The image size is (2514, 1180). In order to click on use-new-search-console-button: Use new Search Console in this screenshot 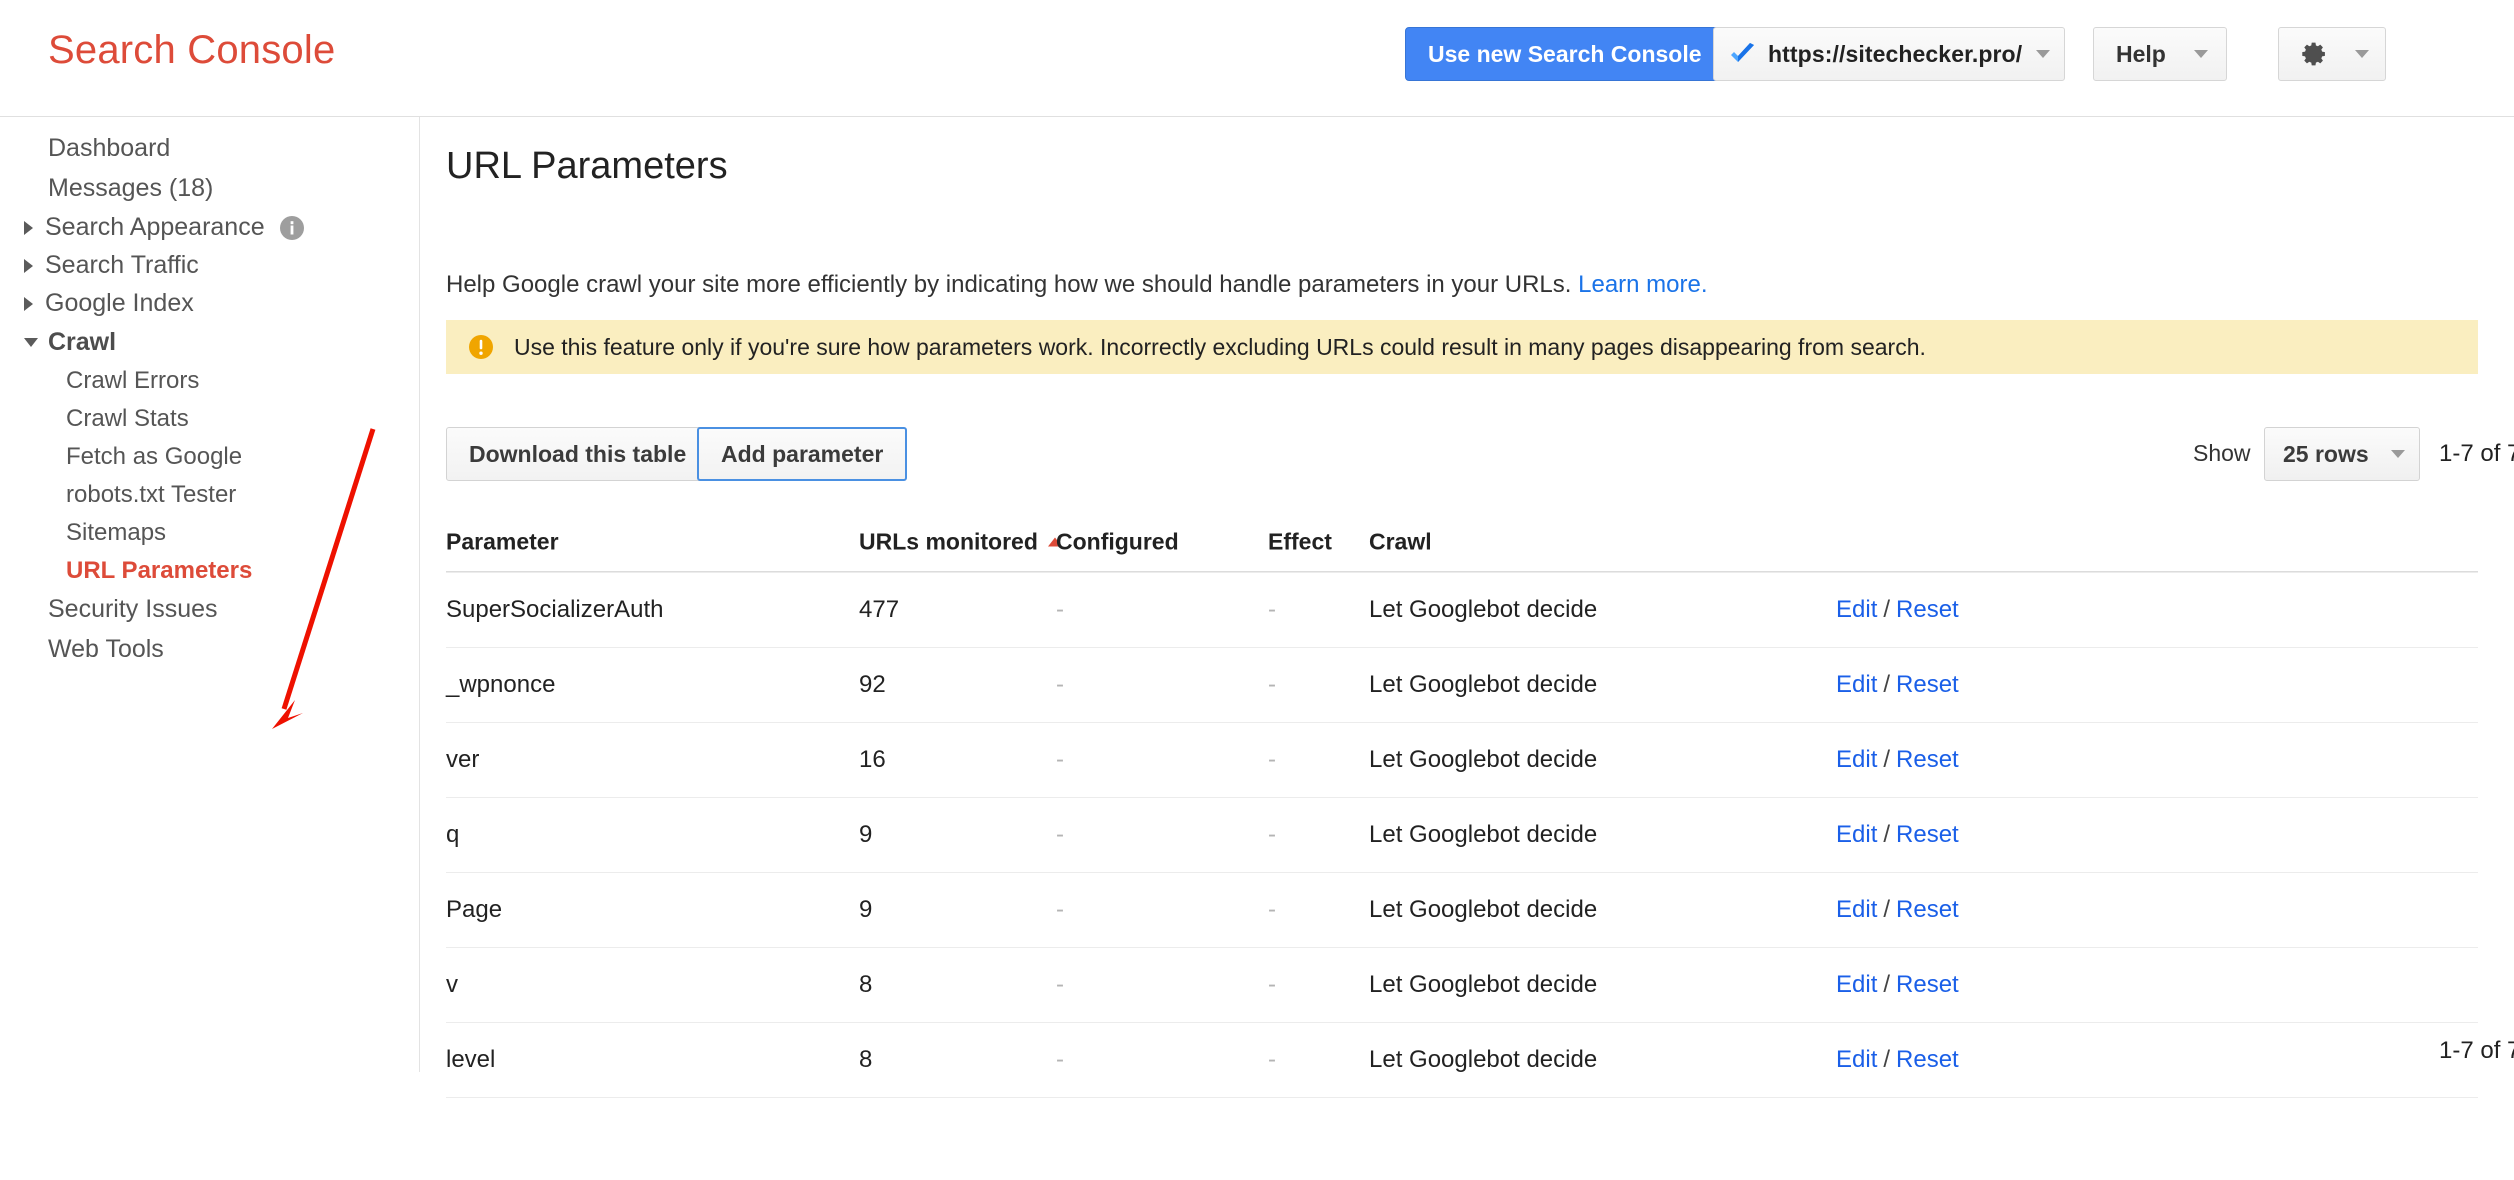, I will do `click(1565, 54)`.